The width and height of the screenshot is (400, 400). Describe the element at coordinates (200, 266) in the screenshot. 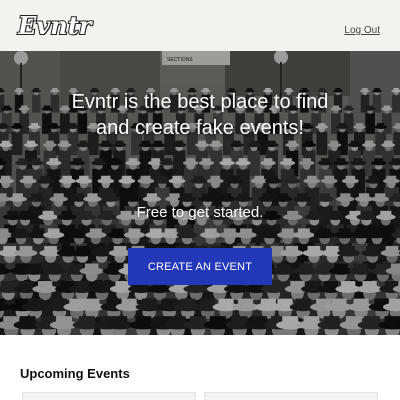

I see `create-event-button: CREATE AN EVENT` at that location.